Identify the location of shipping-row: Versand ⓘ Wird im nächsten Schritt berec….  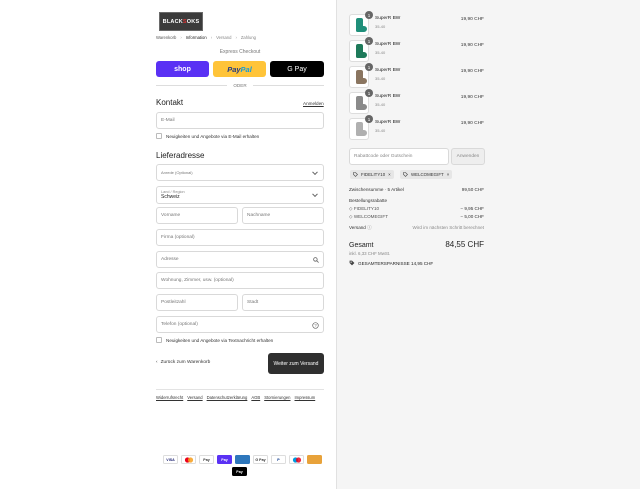
(416, 228).